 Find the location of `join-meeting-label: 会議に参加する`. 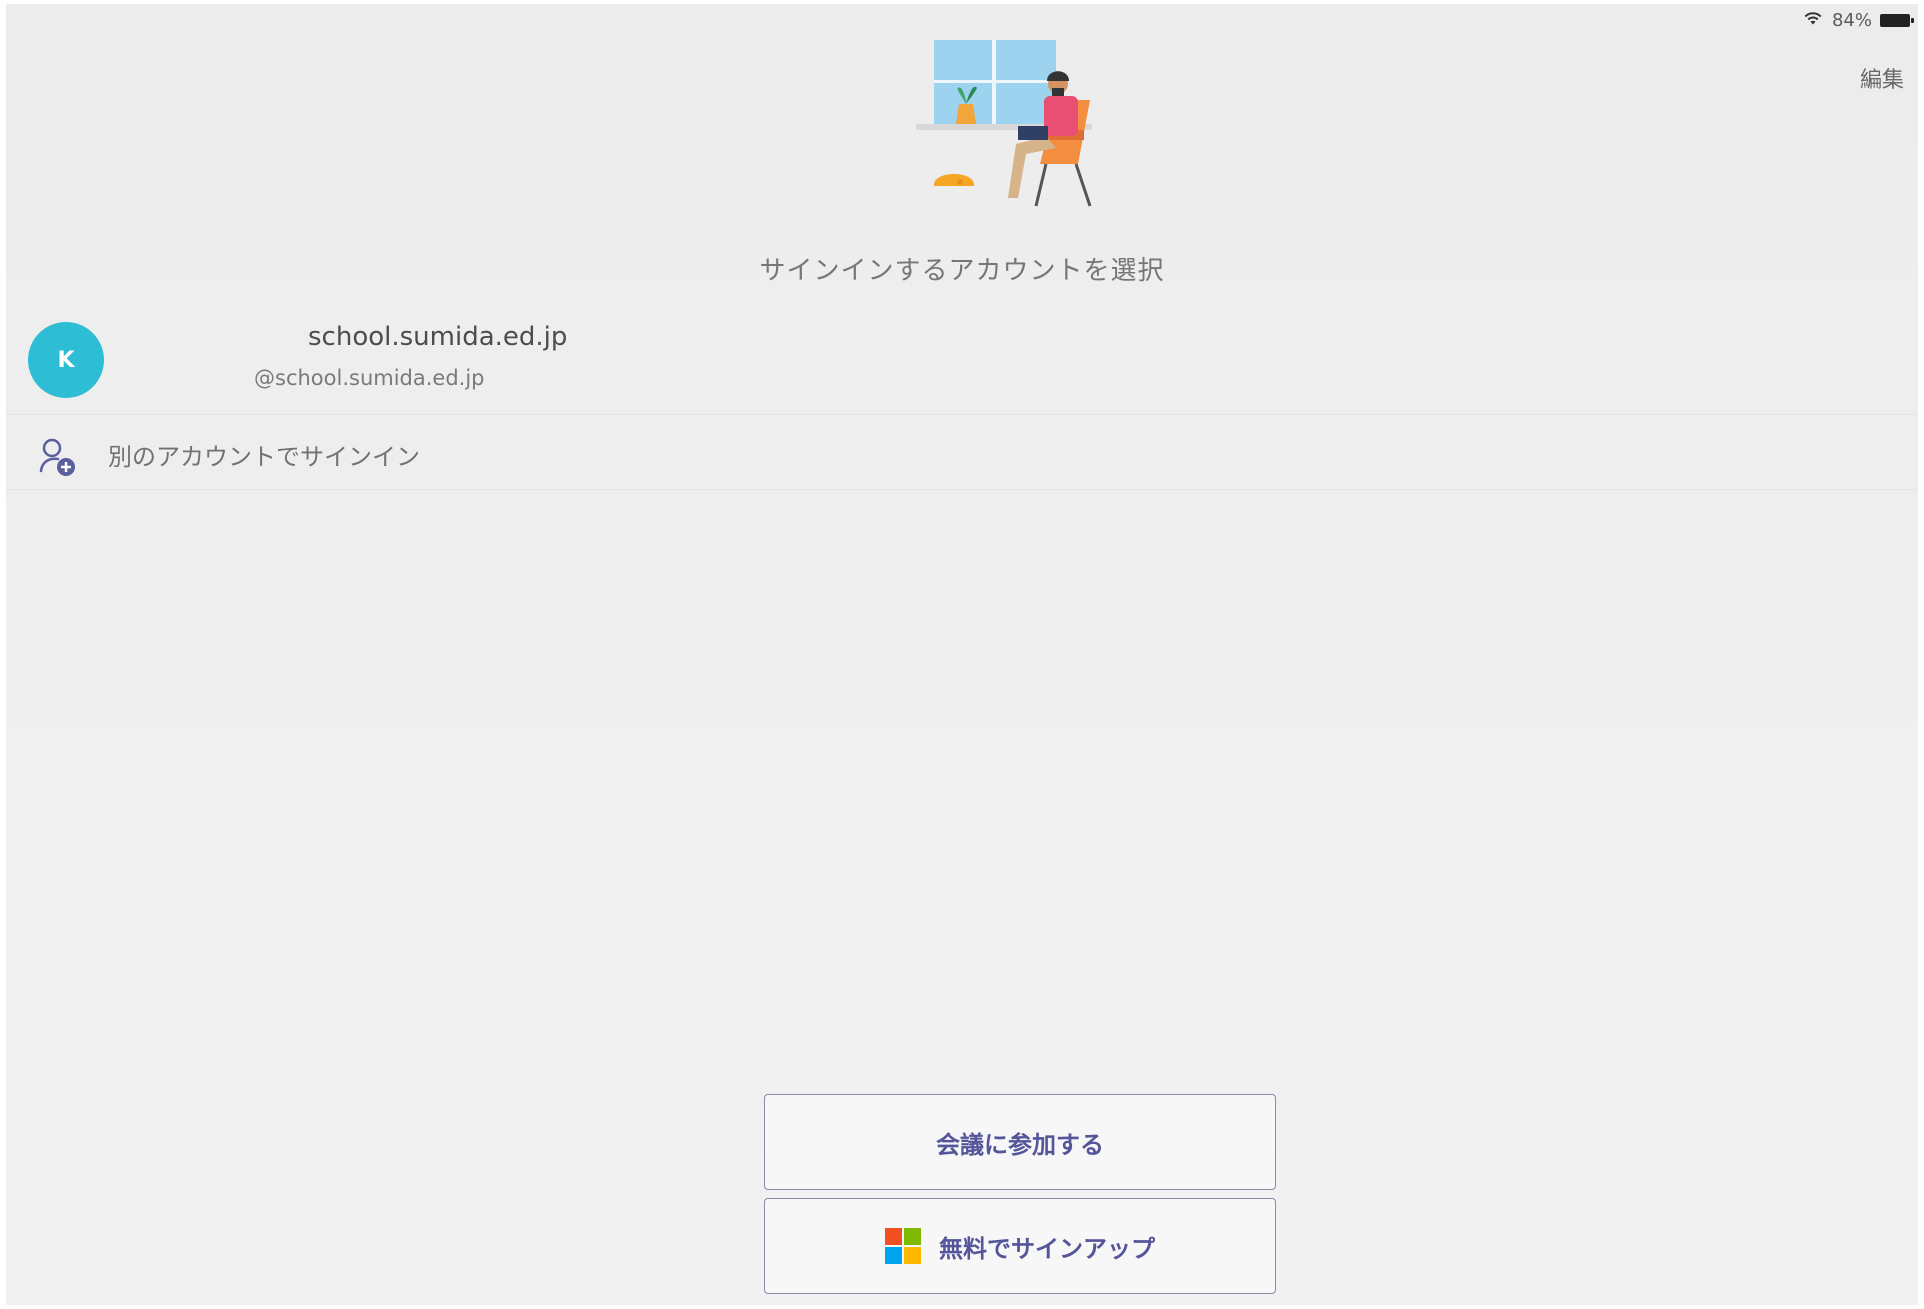

join-meeting-label: 会議に参加する is located at coordinates (1020, 1144).